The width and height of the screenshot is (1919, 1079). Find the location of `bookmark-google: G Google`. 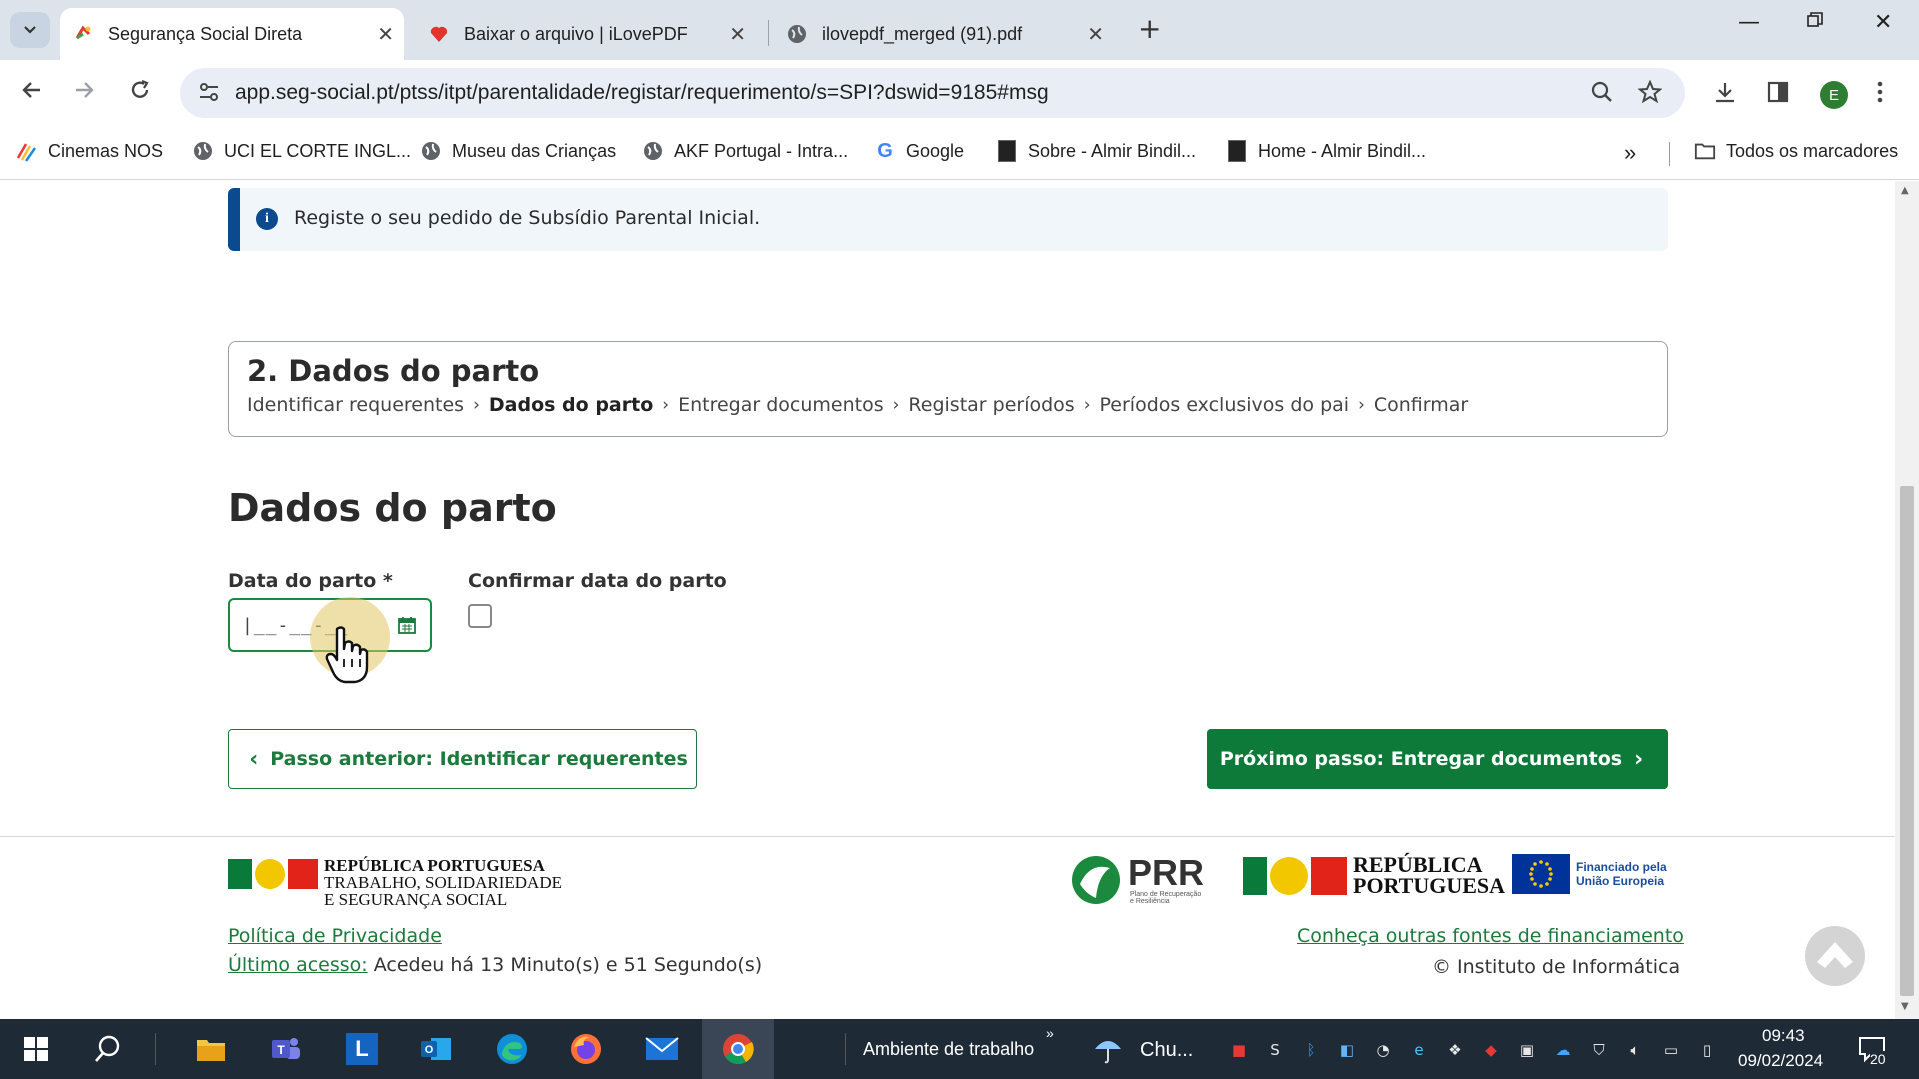

bookmark-google: G Google is located at coordinates (919, 151).